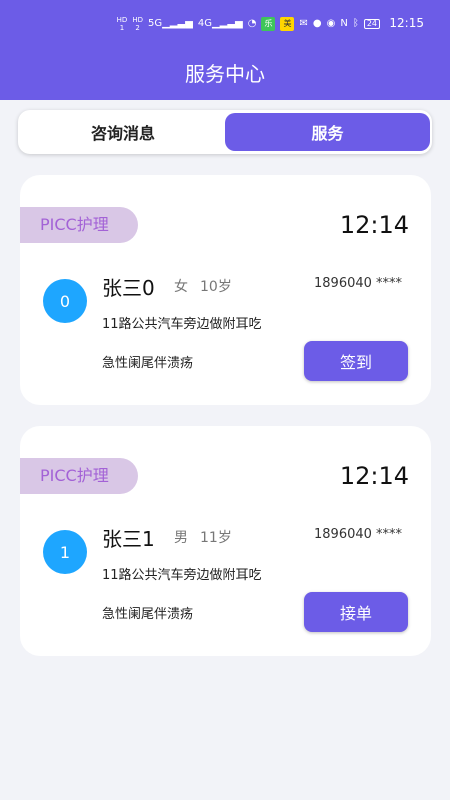 Image resolution: width=450 pixels, height=800 pixels. Describe the element at coordinates (65, 552) in the screenshot. I see `avatar: 1` at that location.